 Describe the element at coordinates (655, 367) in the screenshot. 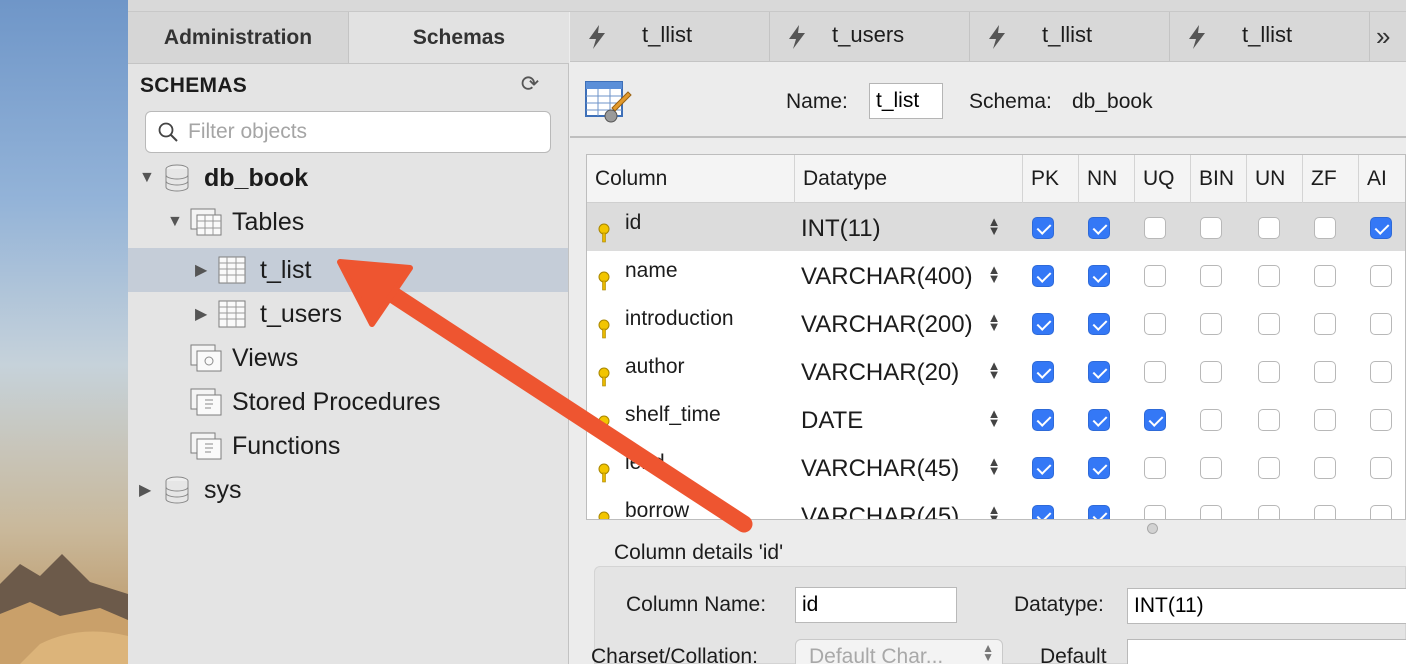

I see `column-name-cell: author` at that location.